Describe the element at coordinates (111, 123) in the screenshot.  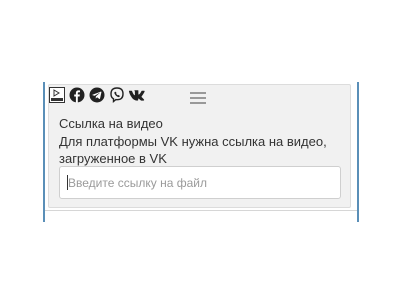
I see `block-title: Ссылка на видео` at that location.